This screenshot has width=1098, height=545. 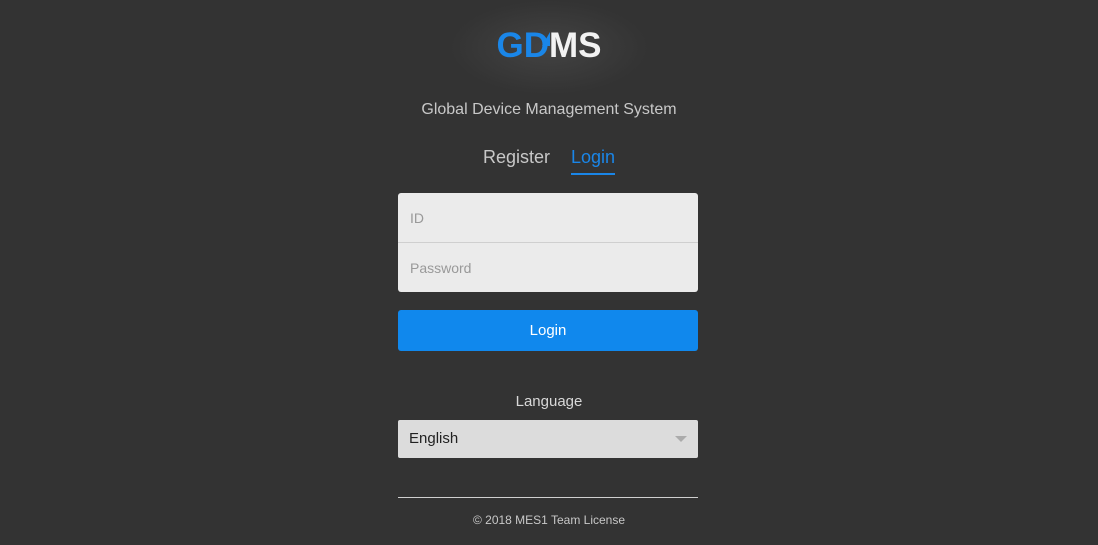 I want to click on login-form, so click(x=548, y=242).